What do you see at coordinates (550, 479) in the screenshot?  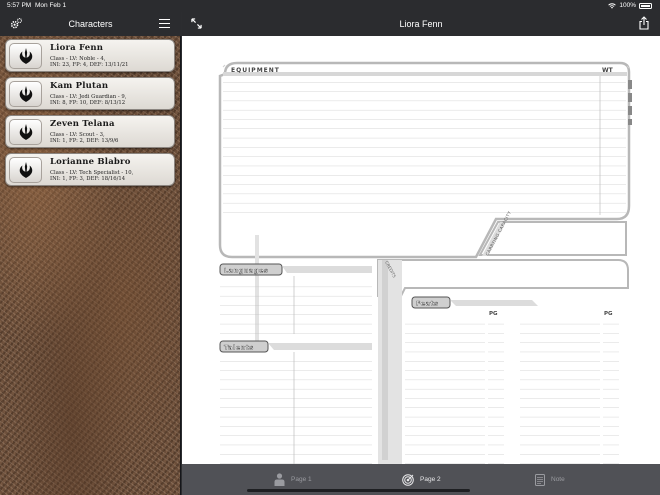 I see `tab-note: Note` at bounding box center [550, 479].